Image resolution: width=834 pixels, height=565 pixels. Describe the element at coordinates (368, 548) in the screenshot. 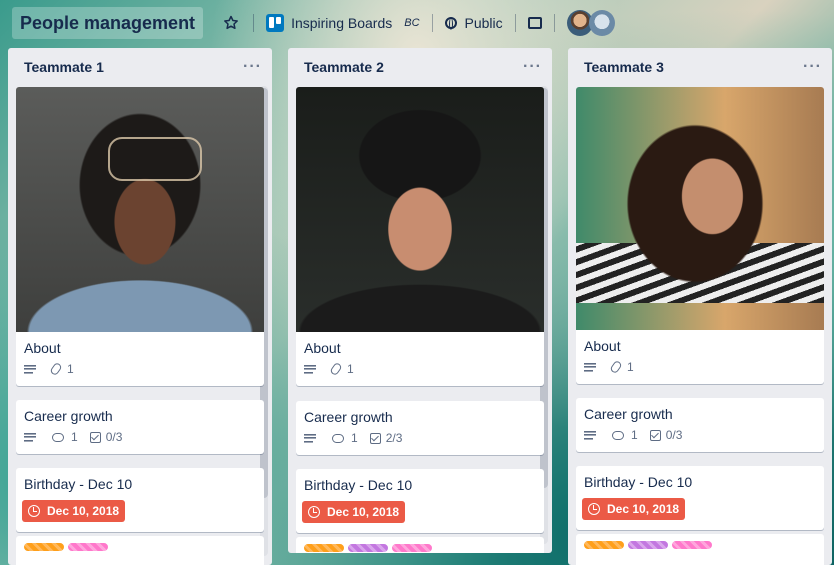

I see `label-purple` at that location.